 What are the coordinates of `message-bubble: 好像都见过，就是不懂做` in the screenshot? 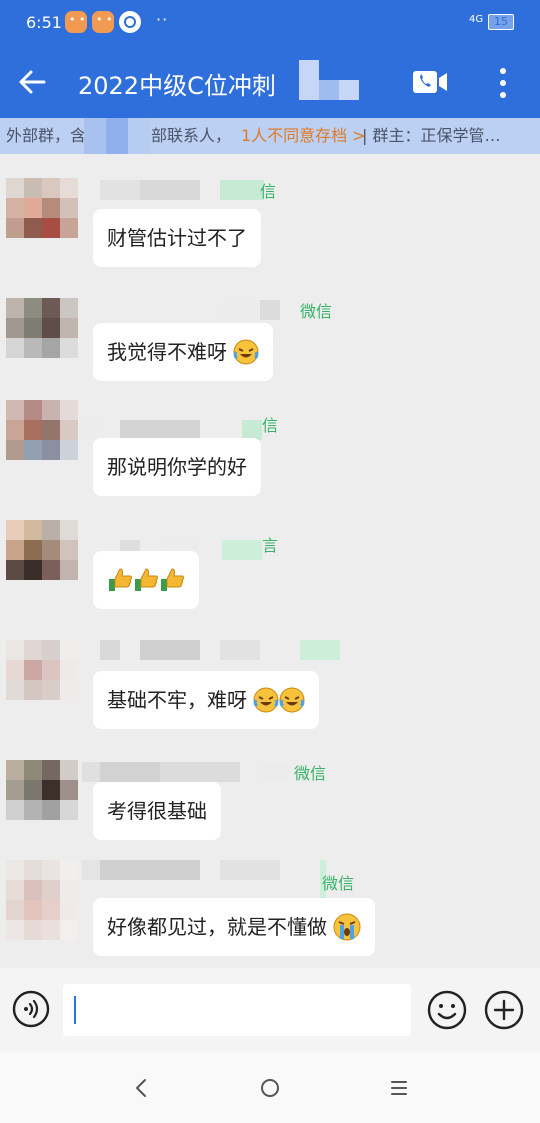 It's located at (234, 927).